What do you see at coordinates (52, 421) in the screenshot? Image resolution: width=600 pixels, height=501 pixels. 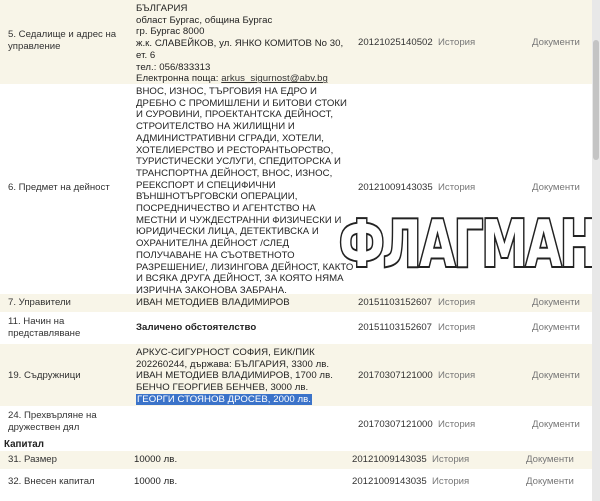 I see `row-label: 24. Прехвърляне на дружествен дял` at bounding box center [52, 421].